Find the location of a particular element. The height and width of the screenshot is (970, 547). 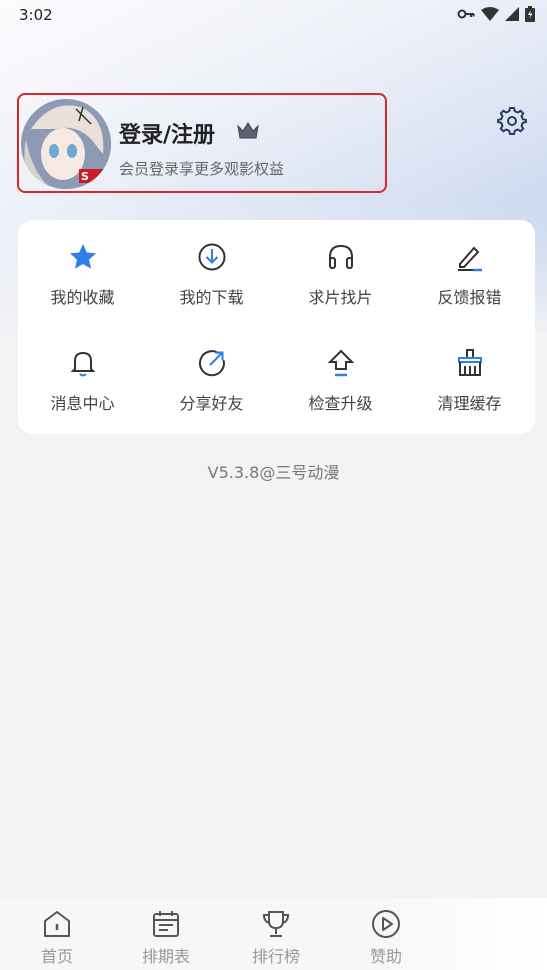

menu-label: 求片找片 is located at coordinates (340, 297).